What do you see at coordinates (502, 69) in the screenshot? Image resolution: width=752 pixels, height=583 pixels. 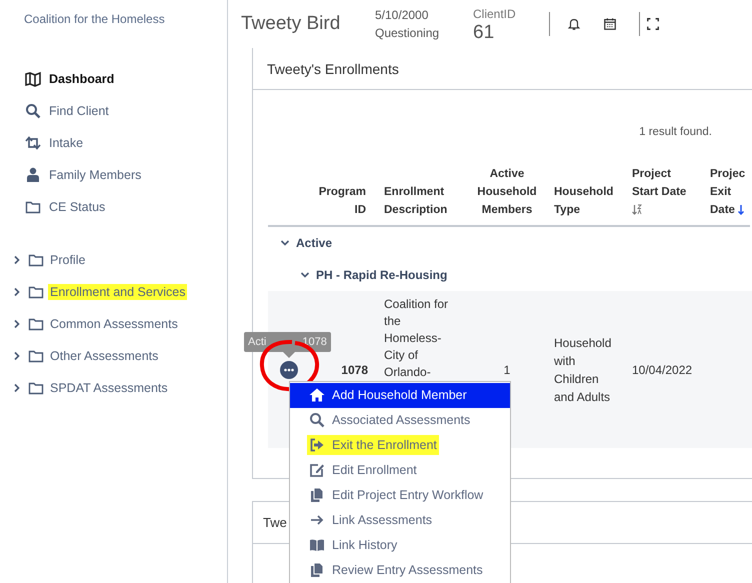 I see `card-title: Tweety's Enrollments` at bounding box center [502, 69].